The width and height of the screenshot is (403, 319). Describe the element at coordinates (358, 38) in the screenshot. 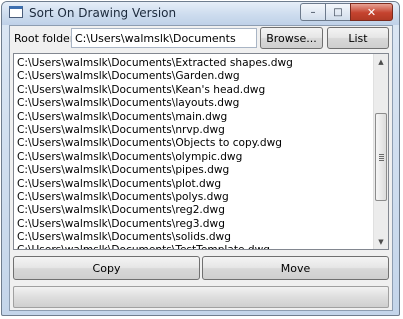

I see `list-button: List` at that location.